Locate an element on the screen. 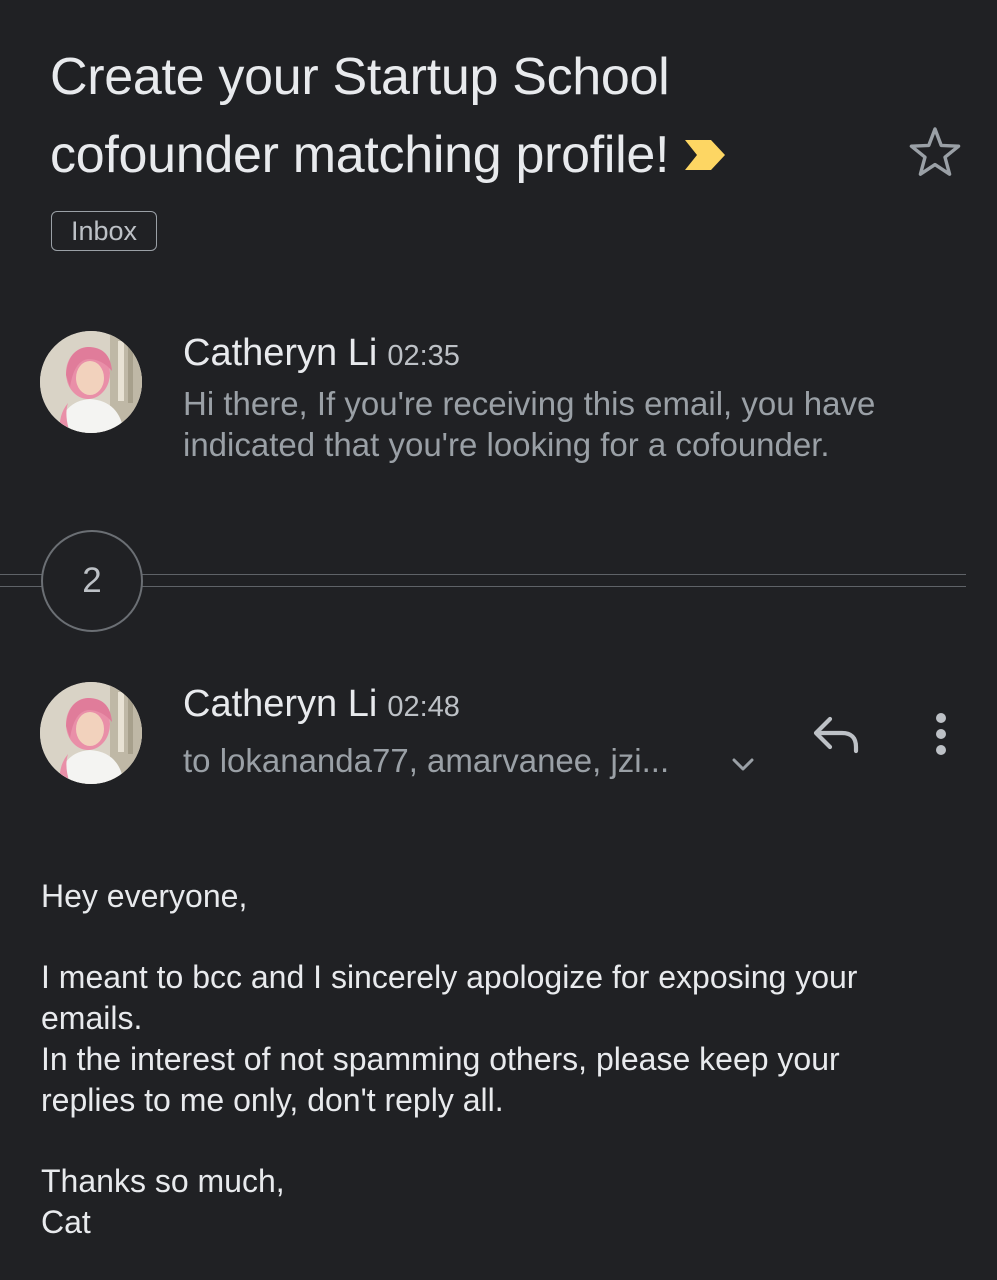  reply-icon is located at coordinates (836, 735).